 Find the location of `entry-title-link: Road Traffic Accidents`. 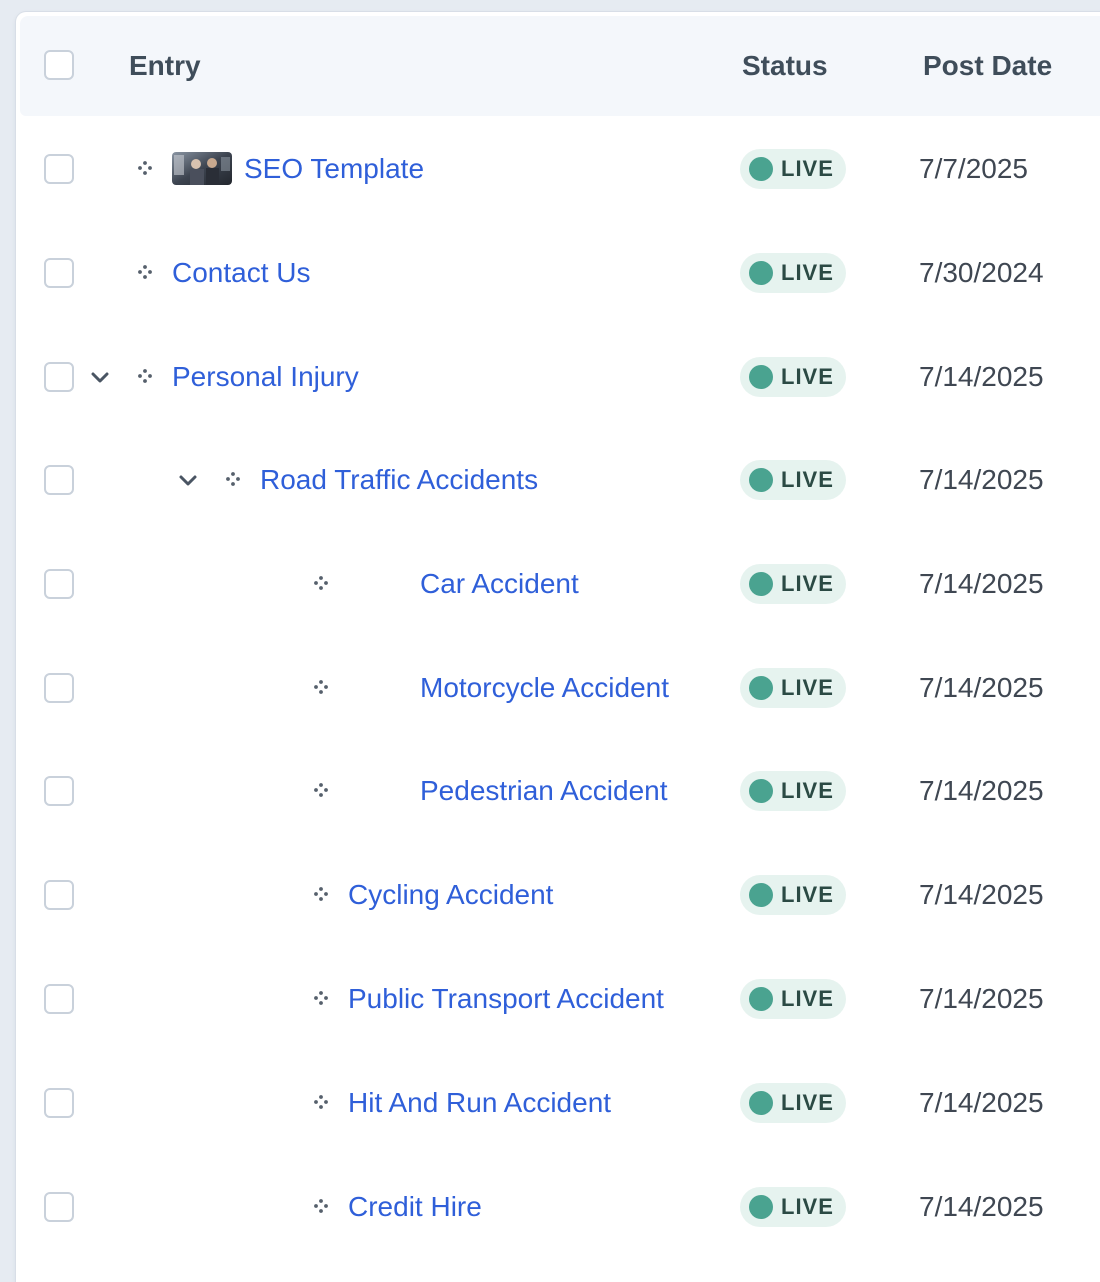

entry-title-link: Road Traffic Accidents is located at coordinates (399, 479).